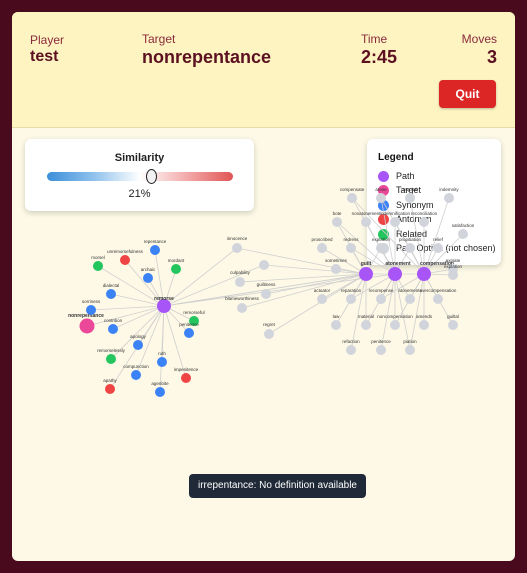 Image resolution: width=527 pixels, height=573 pixels. I want to click on graph-node-noncompensation, so click(395, 325).